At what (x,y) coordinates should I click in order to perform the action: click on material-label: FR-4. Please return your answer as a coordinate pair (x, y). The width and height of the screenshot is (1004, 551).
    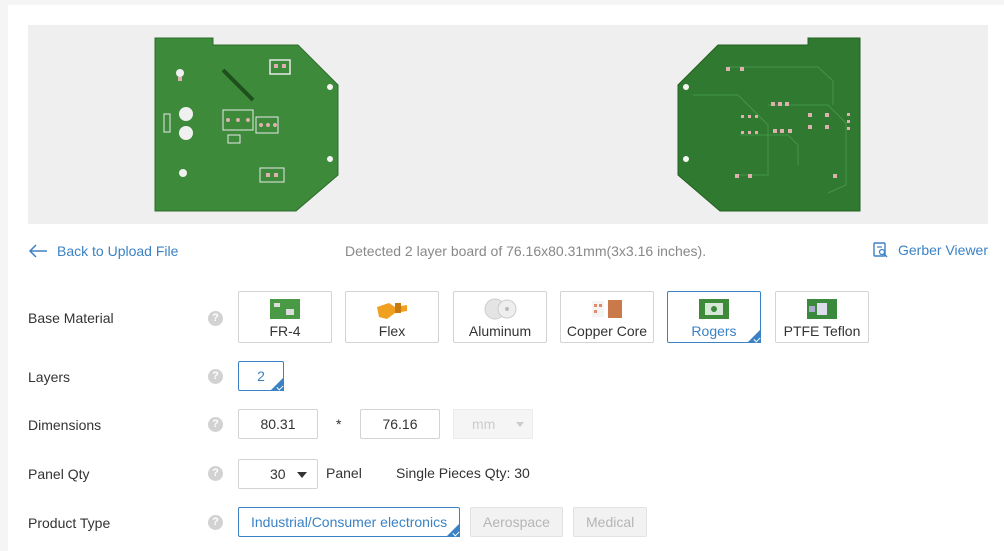
    Looking at the image, I should click on (285, 331).